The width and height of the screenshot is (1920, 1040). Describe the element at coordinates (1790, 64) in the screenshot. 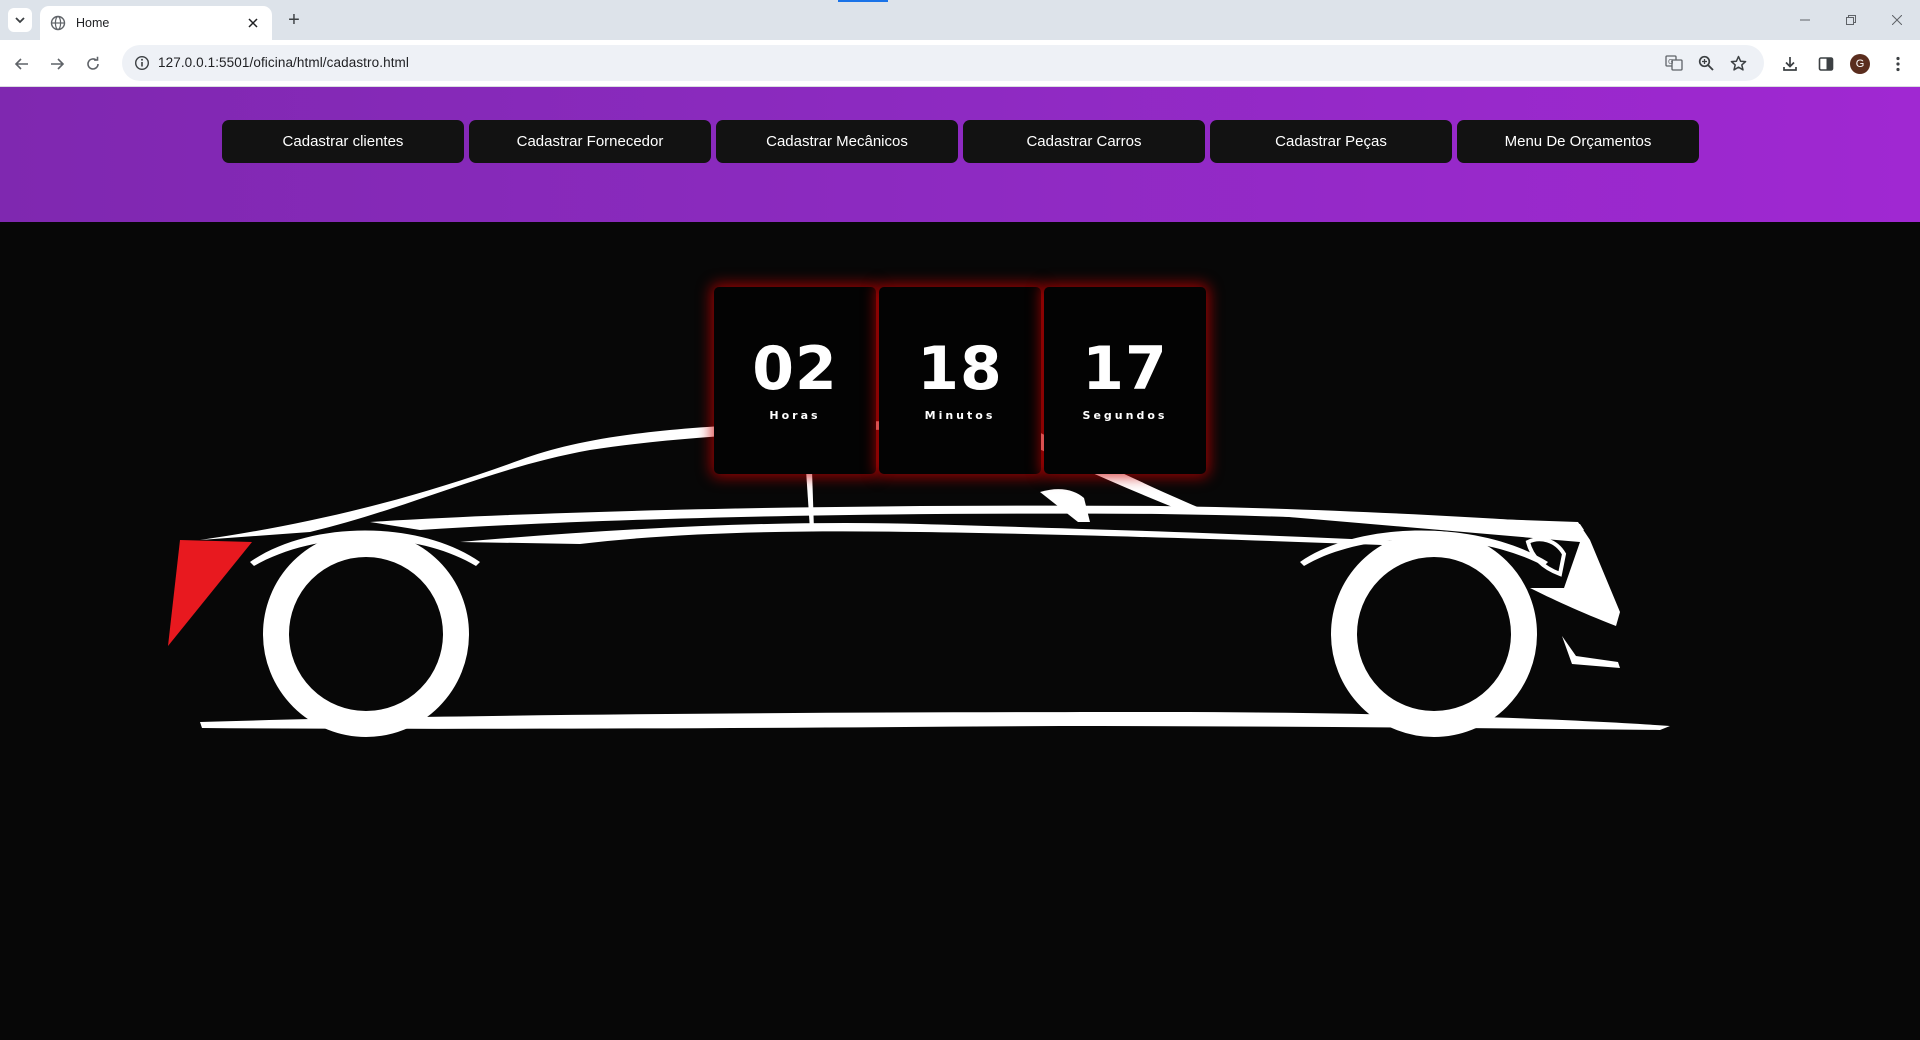

I see `download-icon` at that location.